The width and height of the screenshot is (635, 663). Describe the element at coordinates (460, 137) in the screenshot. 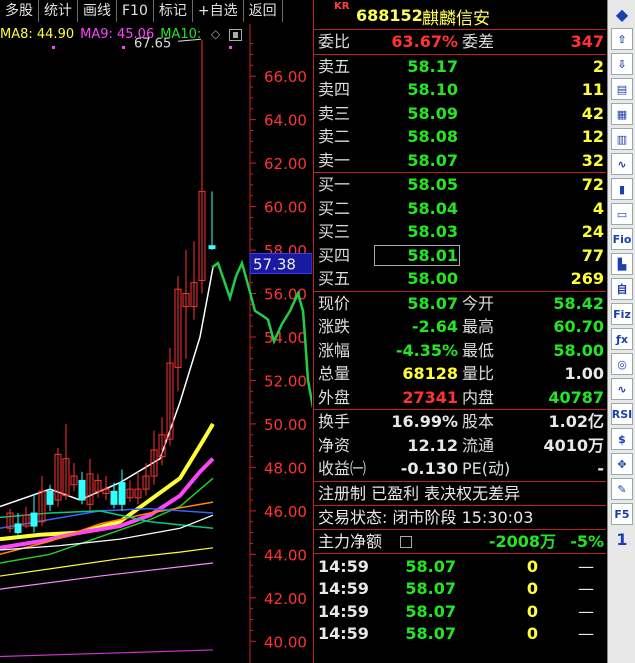

I see `asks-row: 卖二 58.08 12` at that location.